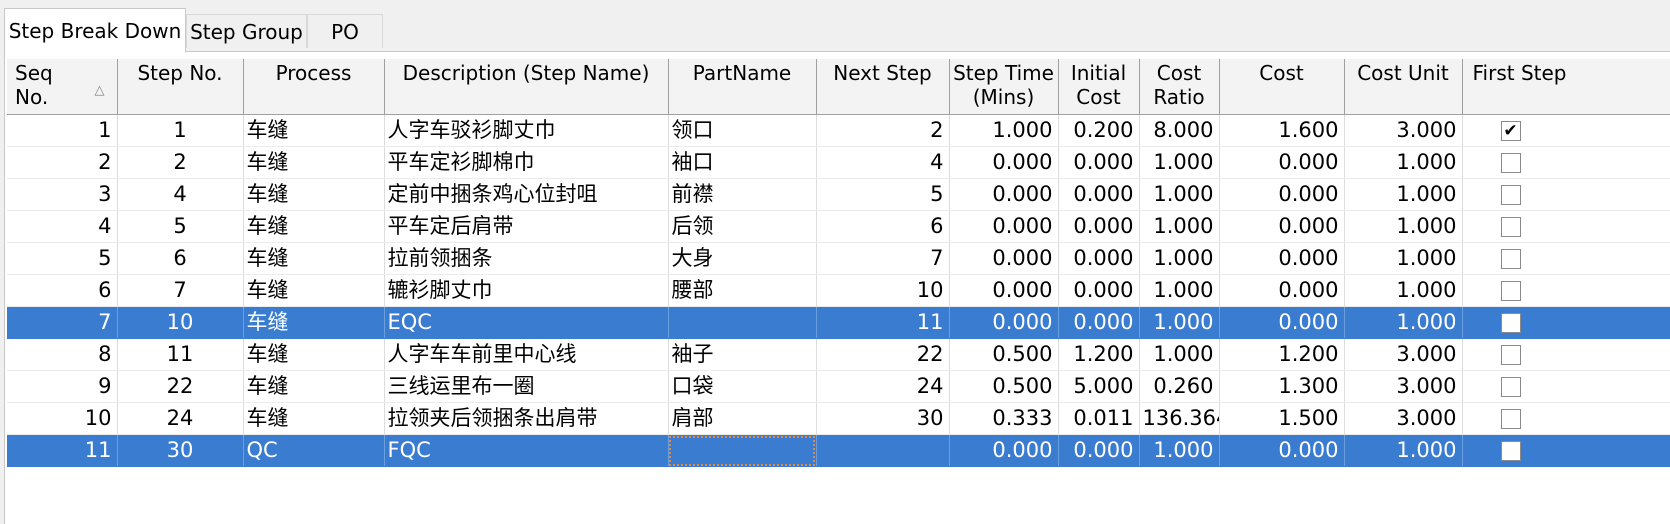 This screenshot has height=524, width=1670. What do you see at coordinates (883, 386) in the screenshot?
I see `cell-next-step: 24` at bounding box center [883, 386].